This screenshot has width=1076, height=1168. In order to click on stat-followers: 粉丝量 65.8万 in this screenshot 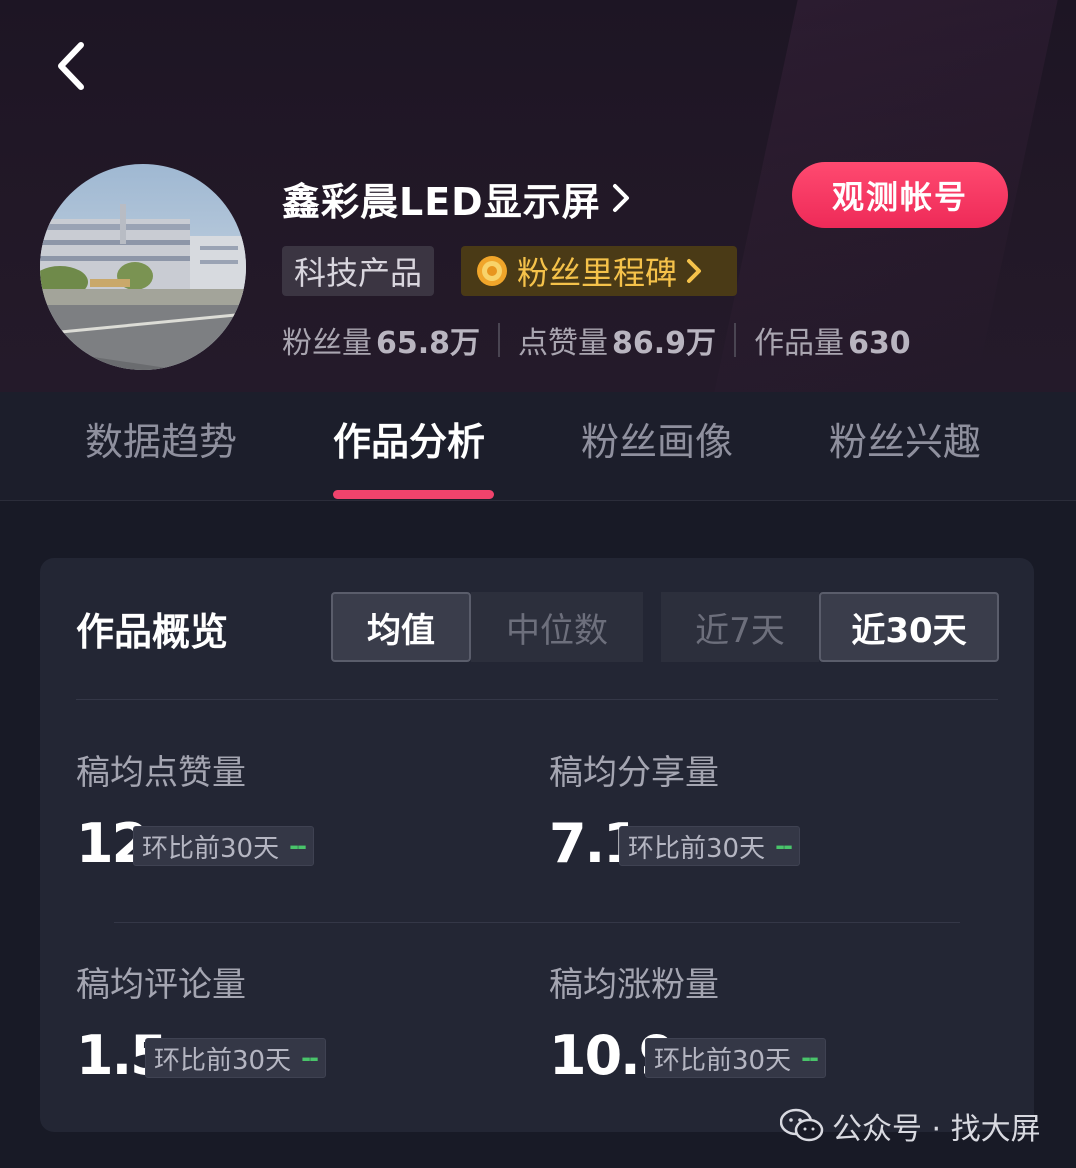, I will do `click(381, 343)`.